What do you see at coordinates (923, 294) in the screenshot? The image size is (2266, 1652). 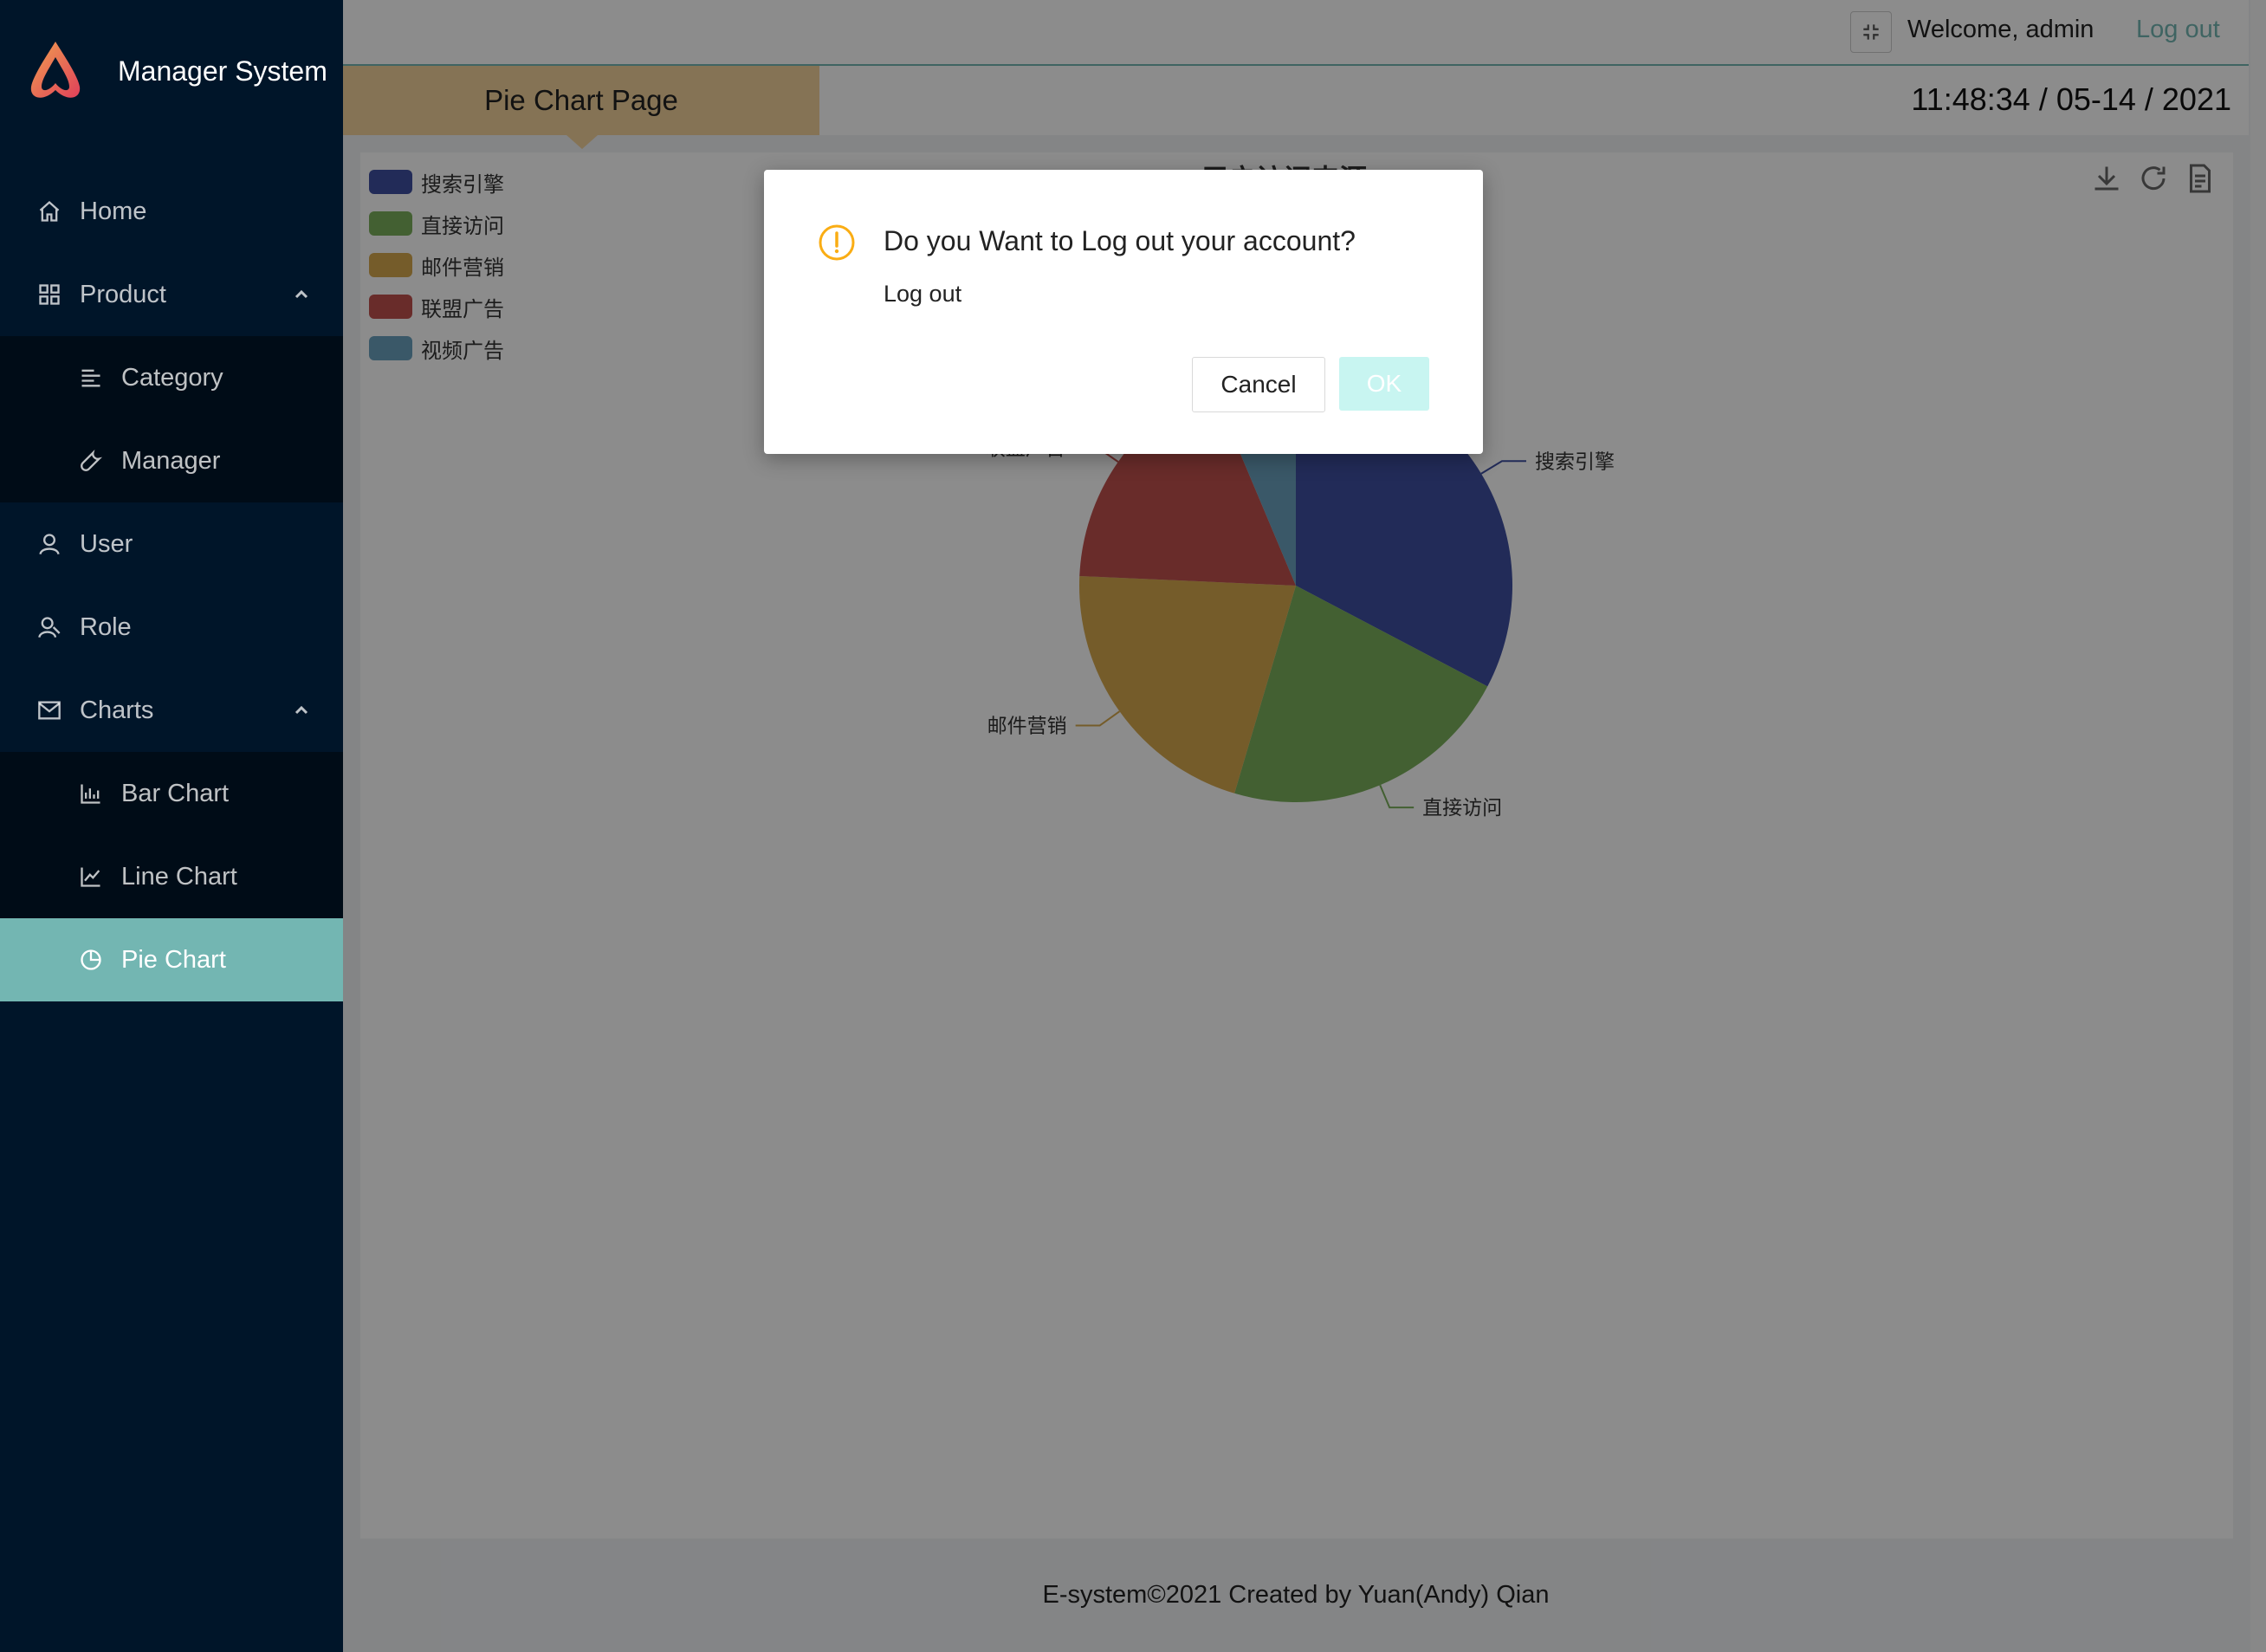 I see `modal-content: Log out` at bounding box center [923, 294].